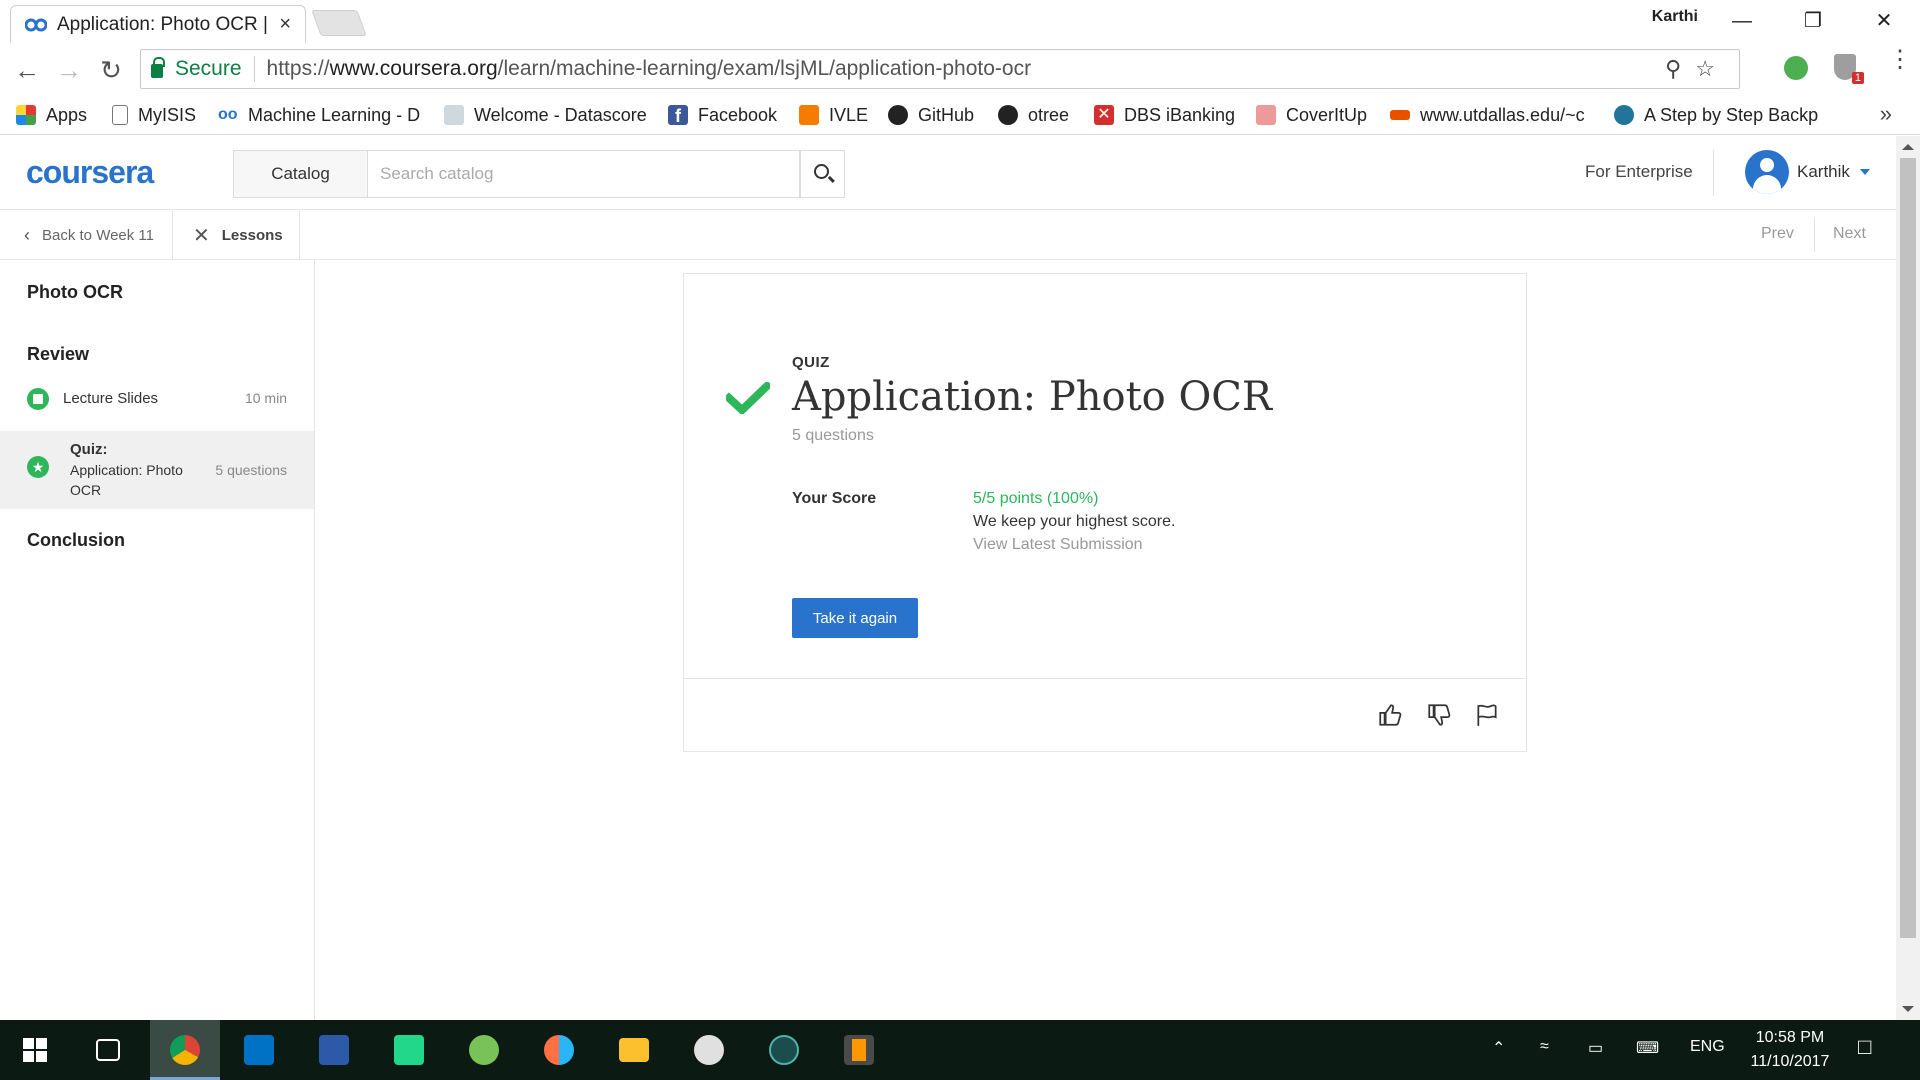  Describe the element at coordinates (849, 114) in the screenshot. I see `bookmark-label: IVLE` at that location.